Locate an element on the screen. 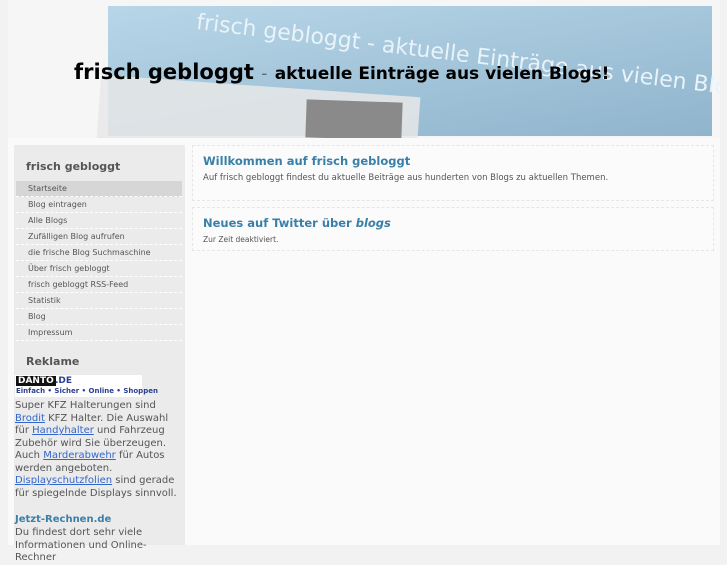  menu-item-blog: Blog is located at coordinates (99, 317).